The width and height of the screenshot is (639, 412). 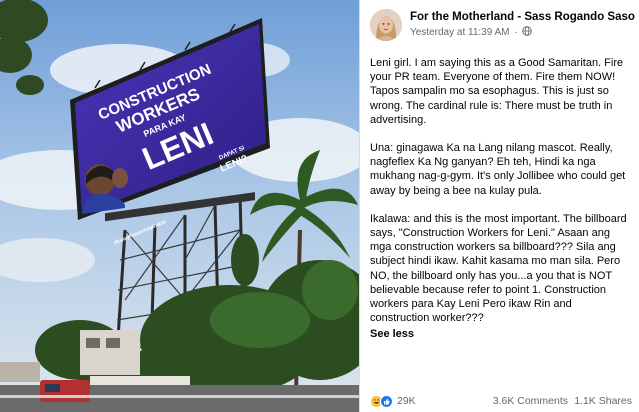 I want to click on author-avatar, so click(x=386, y=25).